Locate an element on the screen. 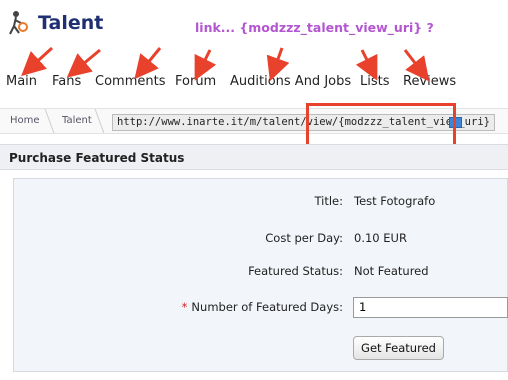 This screenshot has width=508, height=380. page-title: Talent is located at coordinates (71, 23).